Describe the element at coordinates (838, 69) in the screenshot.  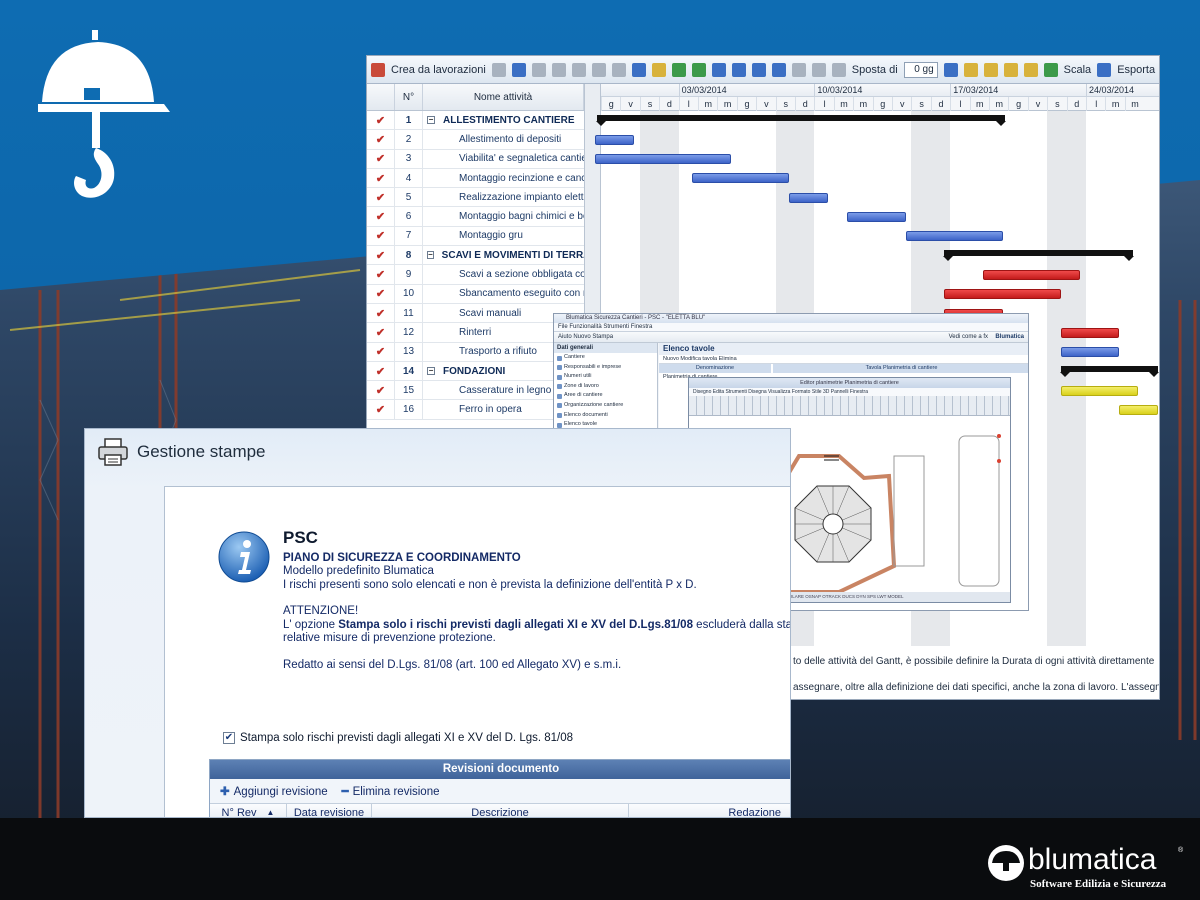
I see `settings-icon` at that location.